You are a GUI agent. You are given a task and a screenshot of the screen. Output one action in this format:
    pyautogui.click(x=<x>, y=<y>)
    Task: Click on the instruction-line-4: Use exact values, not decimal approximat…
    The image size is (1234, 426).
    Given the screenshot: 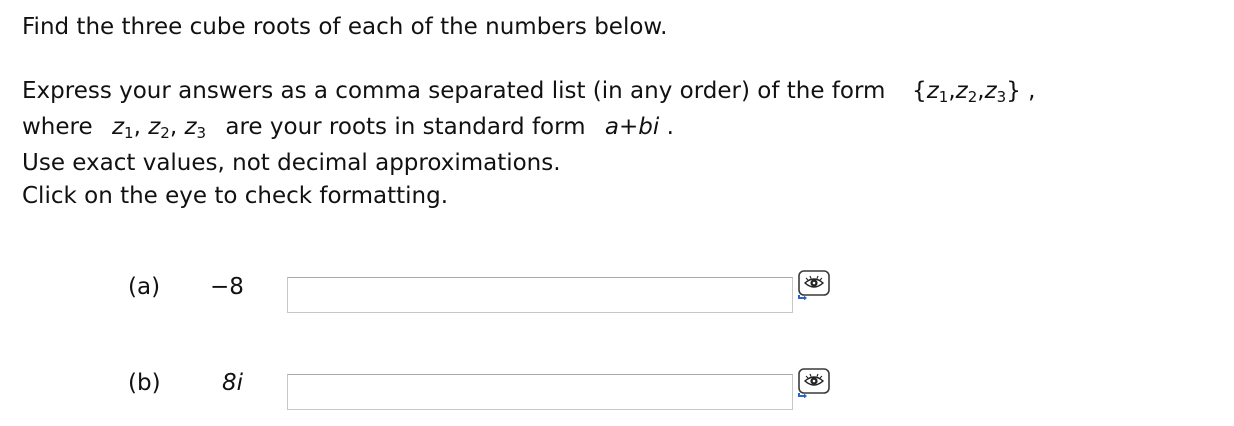 What is the action you would take?
    pyautogui.click(x=291, y=163)
    